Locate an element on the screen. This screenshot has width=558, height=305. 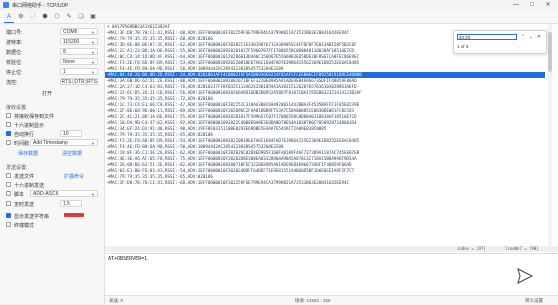
timestamp-label: 时间戳 is located at coordinates (22, 144).